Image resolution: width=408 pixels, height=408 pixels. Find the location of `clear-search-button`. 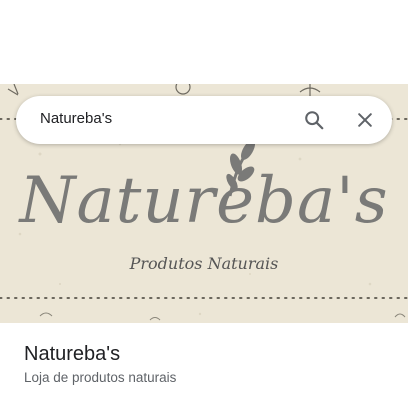

clear-search-button is located at coordinates (365, 120).